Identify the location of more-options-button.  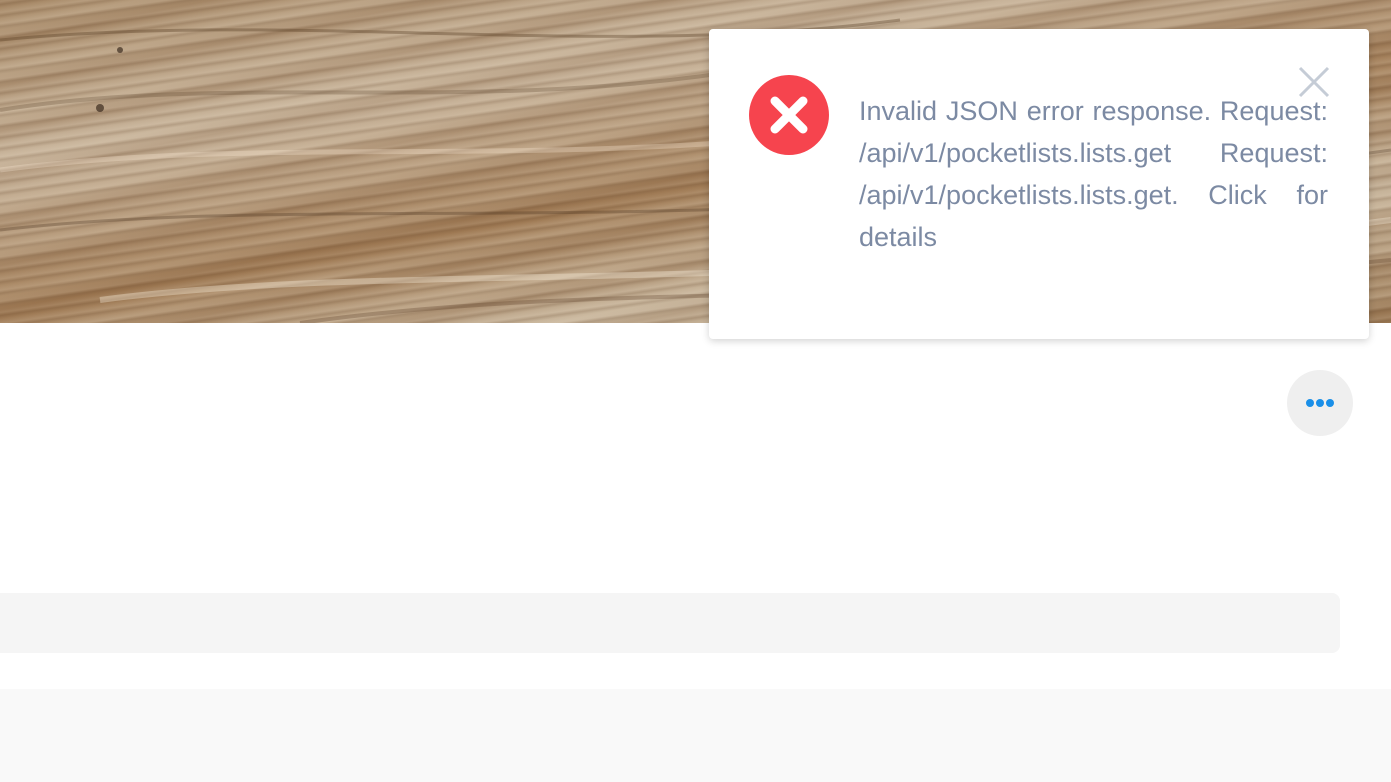
(1320, 403).